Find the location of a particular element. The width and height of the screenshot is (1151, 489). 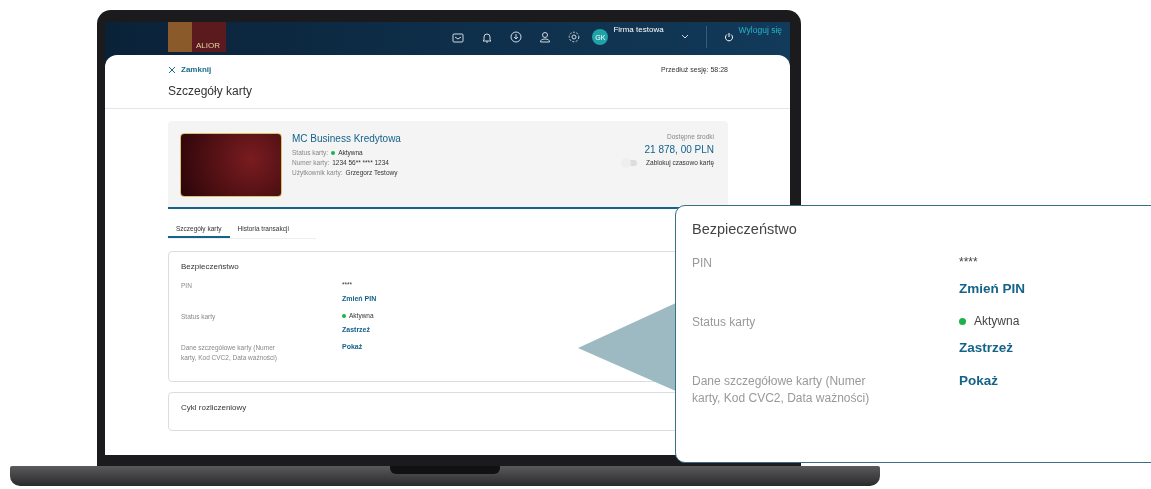

action-link: Zmień PIN is located at coordinates (992, 288).